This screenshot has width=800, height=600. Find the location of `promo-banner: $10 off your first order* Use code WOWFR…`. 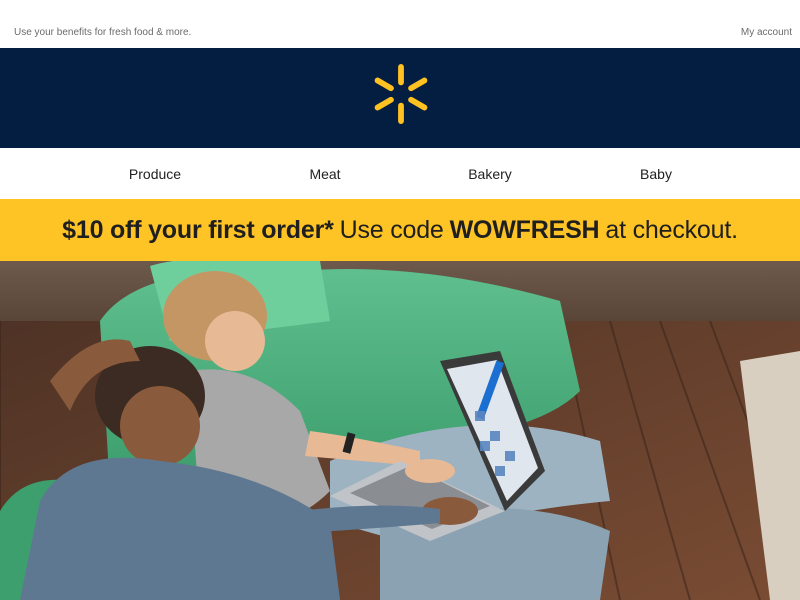

promo-banner: $10 off your first order* Use code WOWFR… is located at coordinates (400, 230).